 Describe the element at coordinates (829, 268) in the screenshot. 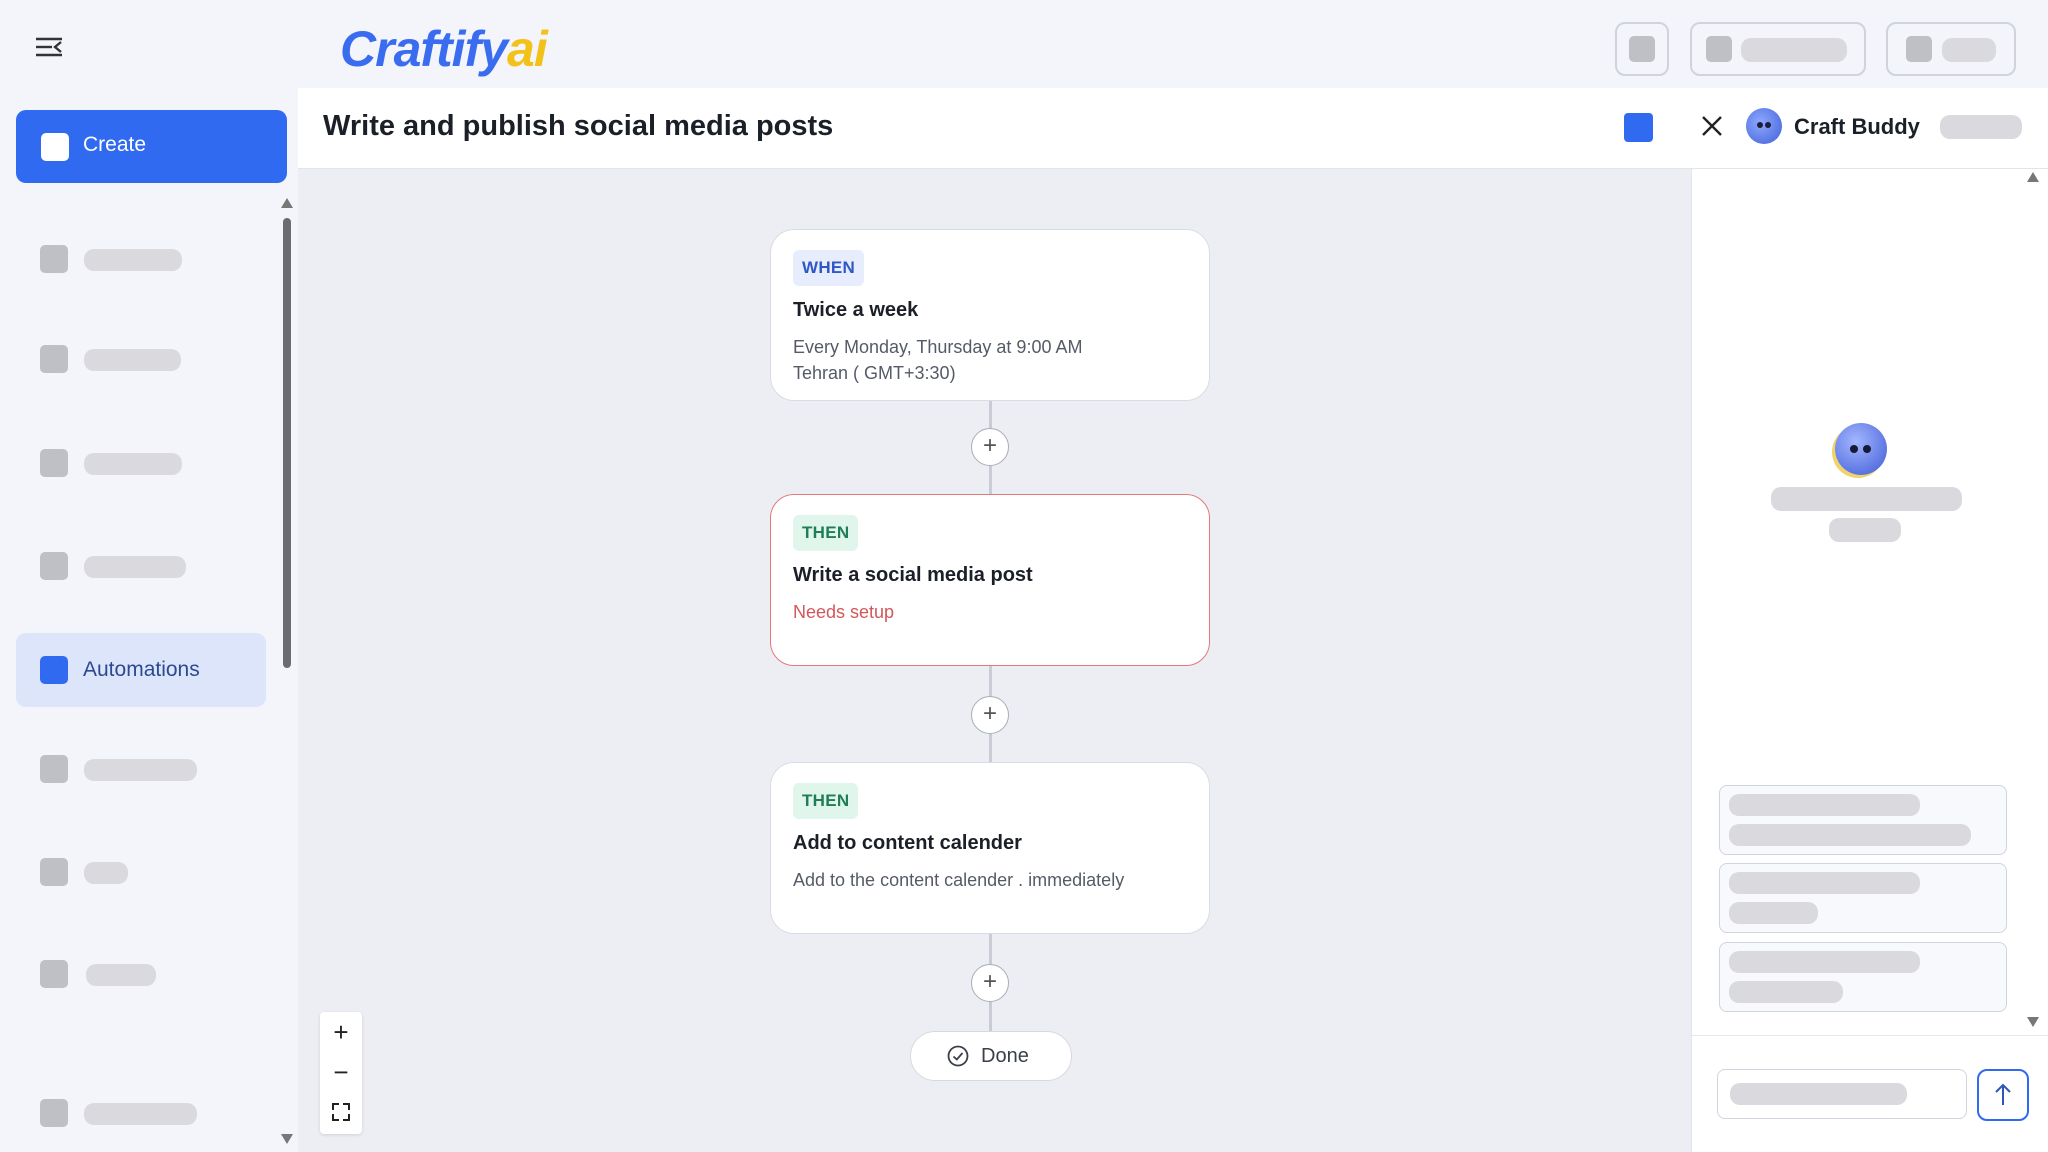

I see `when-tag: WHEN` at that location.